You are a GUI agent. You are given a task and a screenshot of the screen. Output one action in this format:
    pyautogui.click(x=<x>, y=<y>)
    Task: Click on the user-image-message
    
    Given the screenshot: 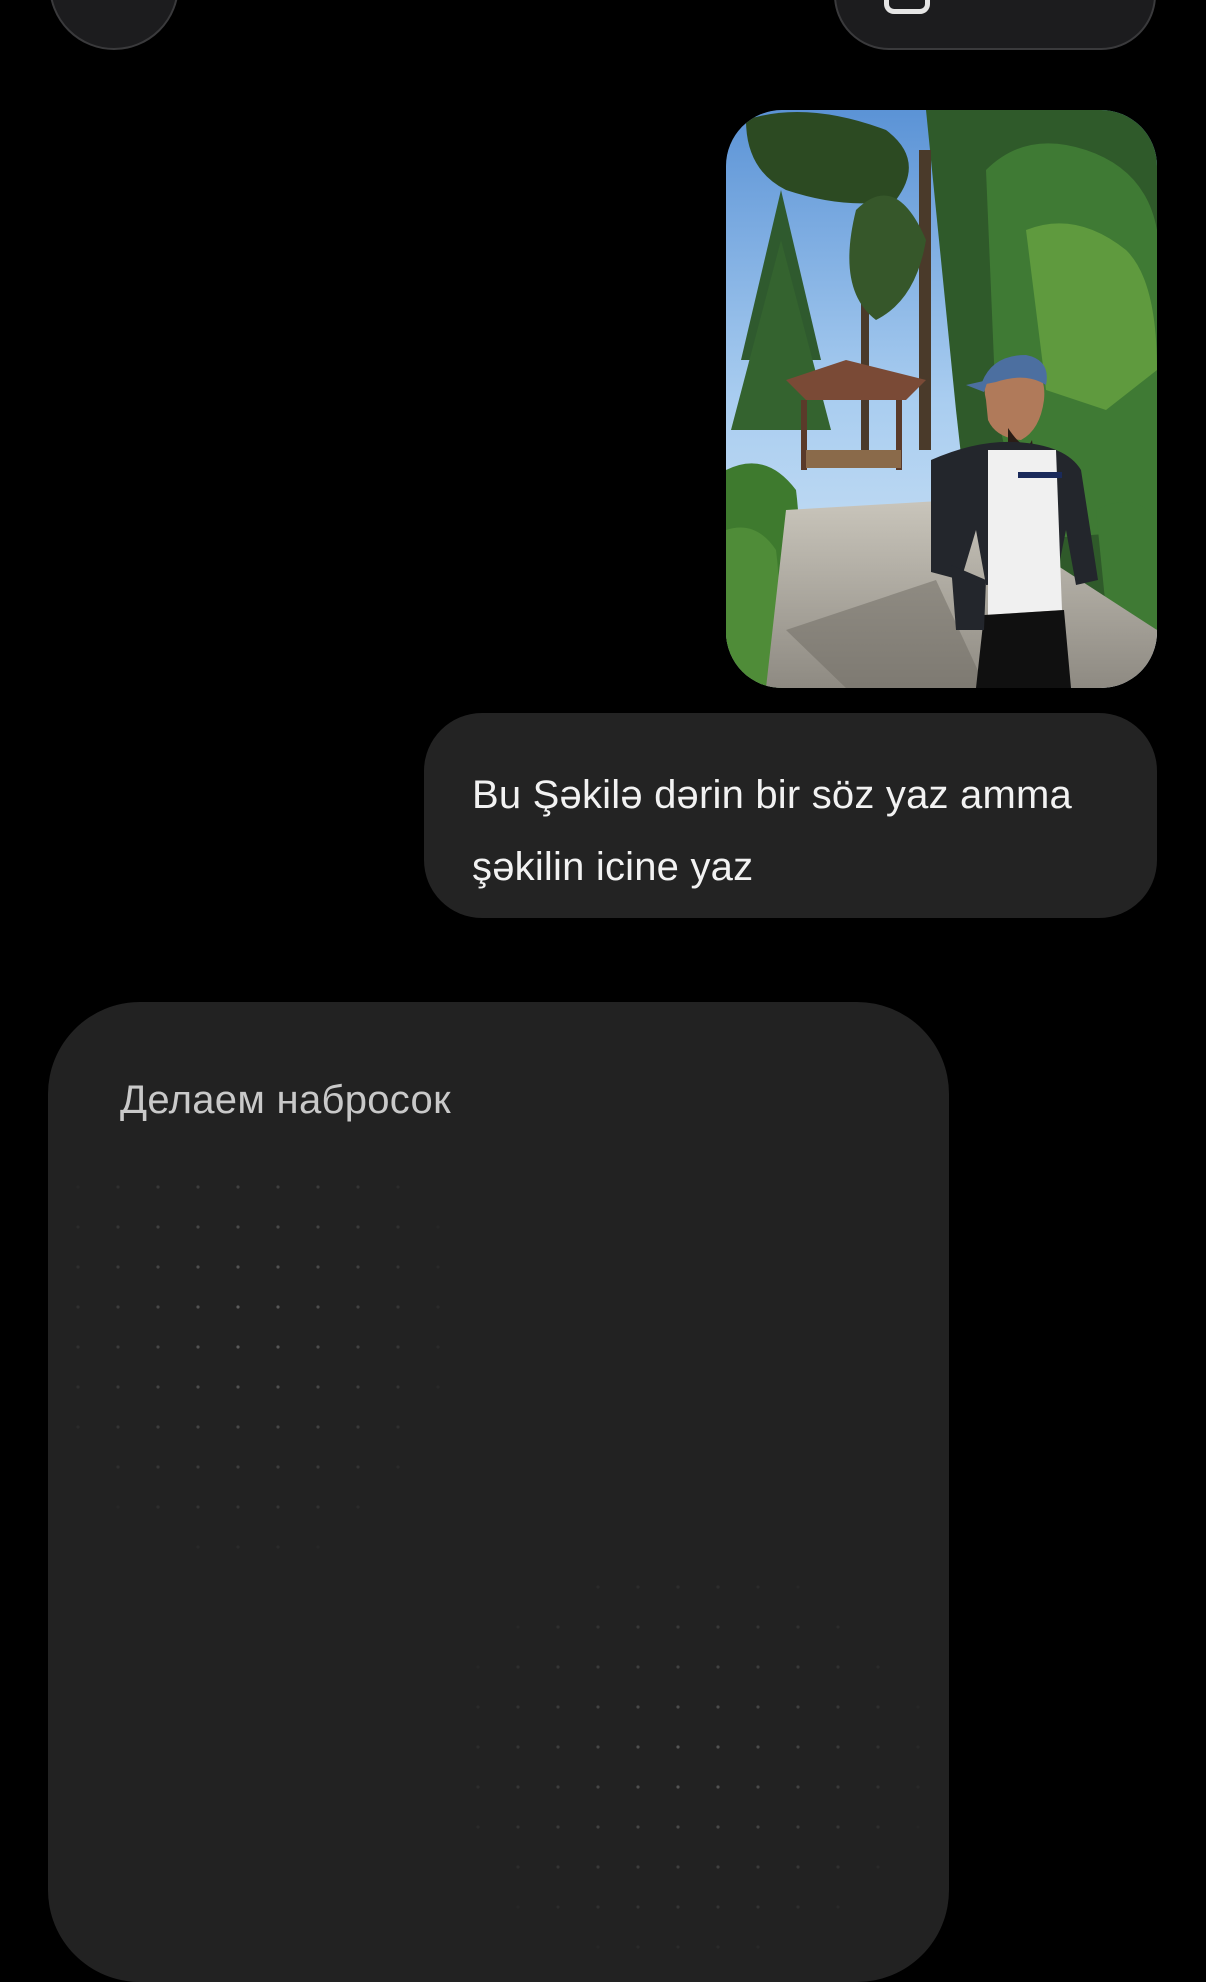 What is the action you would take?
    pyautogui.click(x=941, y=399)
    